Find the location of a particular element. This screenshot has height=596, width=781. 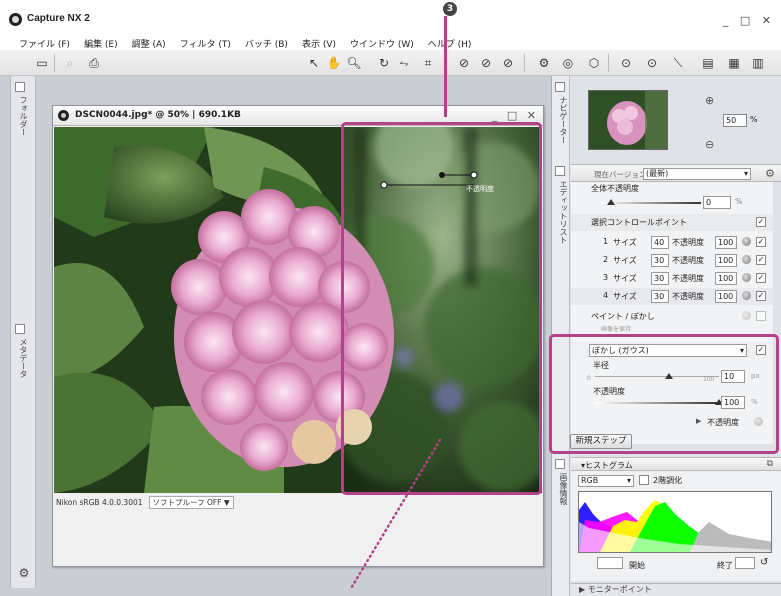

soft-proof-dropdown: ソフトプルーフ OFF ▼ is located at coordinates (191, 502).